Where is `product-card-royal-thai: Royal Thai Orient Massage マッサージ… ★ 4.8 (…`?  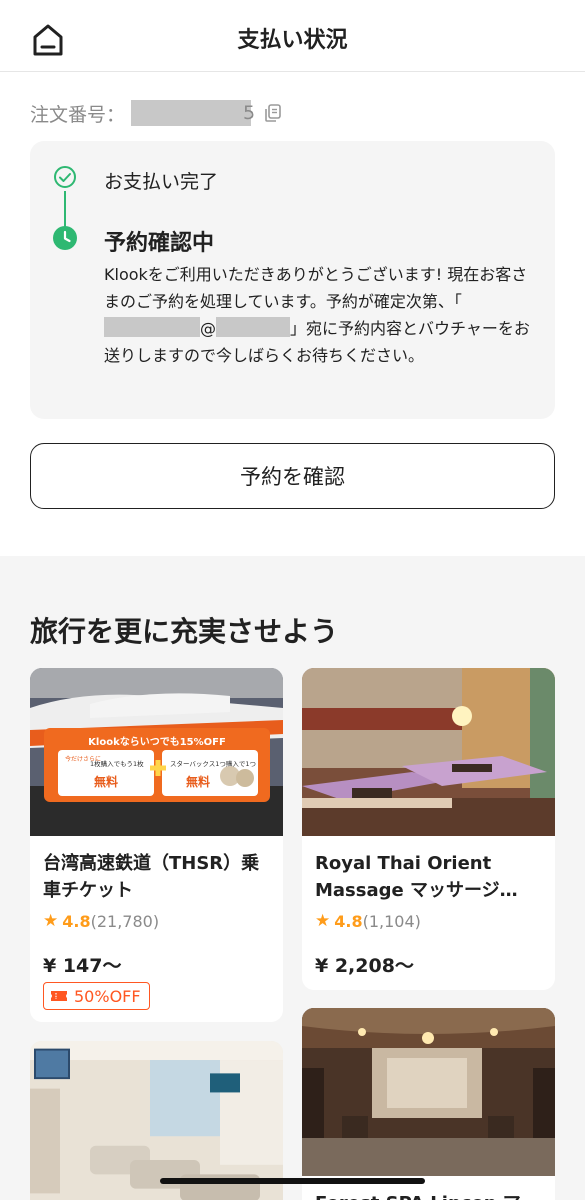
product-card-royal-thai: Royal Thai Orient Massage マッサージ… ★ 4.8 (… is located at coordinates (428, 829).